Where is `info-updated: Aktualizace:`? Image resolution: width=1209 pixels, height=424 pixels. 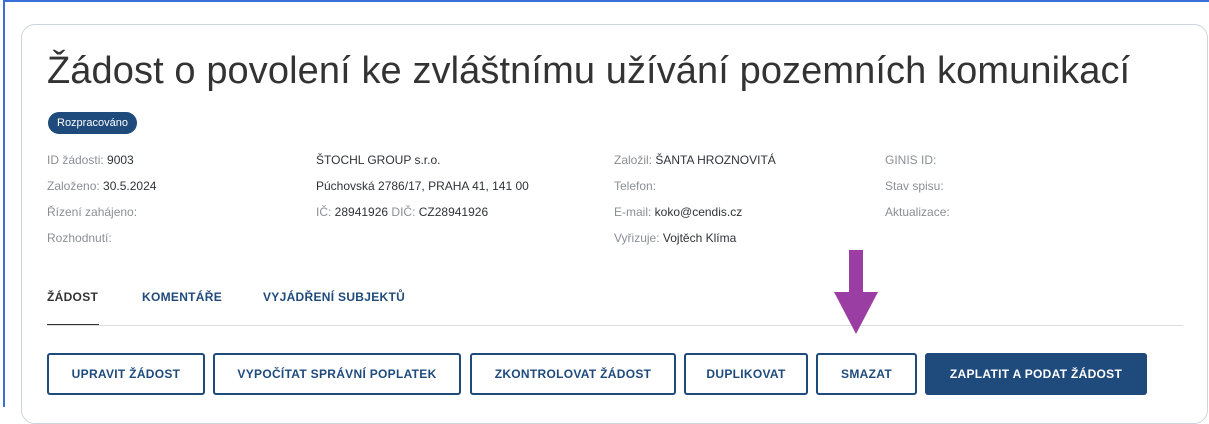 info-updated: Aktualizace: is located at coordinates (917, 212).